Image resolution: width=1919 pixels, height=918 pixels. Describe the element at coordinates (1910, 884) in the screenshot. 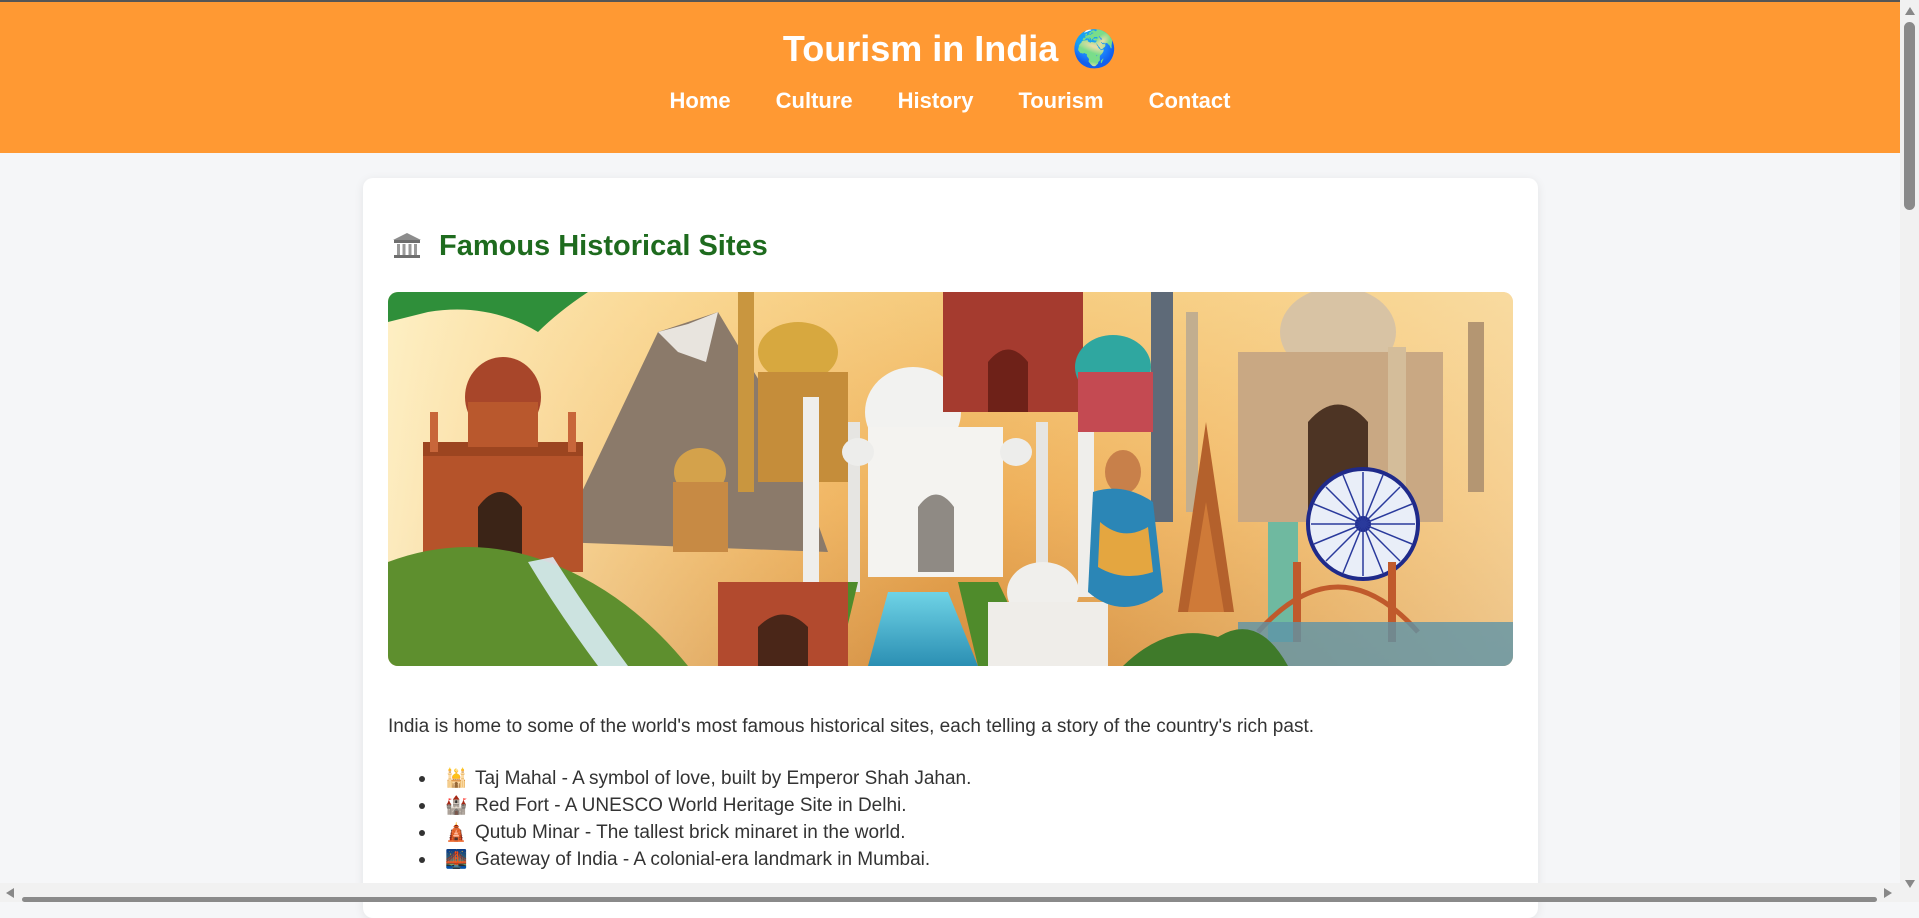

I see `scroll-down-arrow-icon` at that location.